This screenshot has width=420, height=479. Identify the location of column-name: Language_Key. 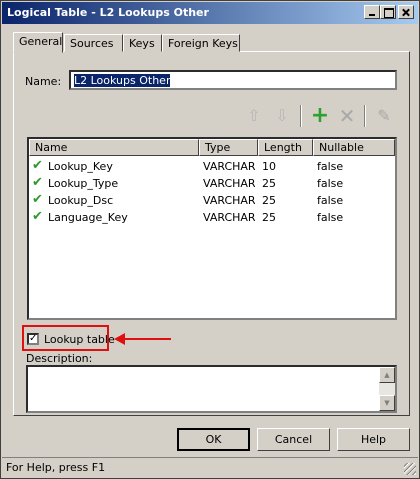
(88, 217).